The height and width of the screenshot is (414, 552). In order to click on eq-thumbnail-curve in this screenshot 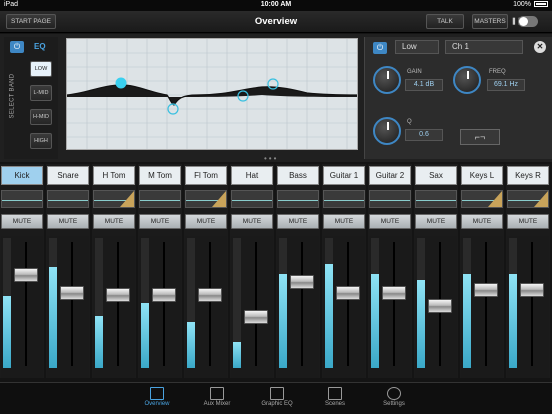, I will do `click(219, 199)`.